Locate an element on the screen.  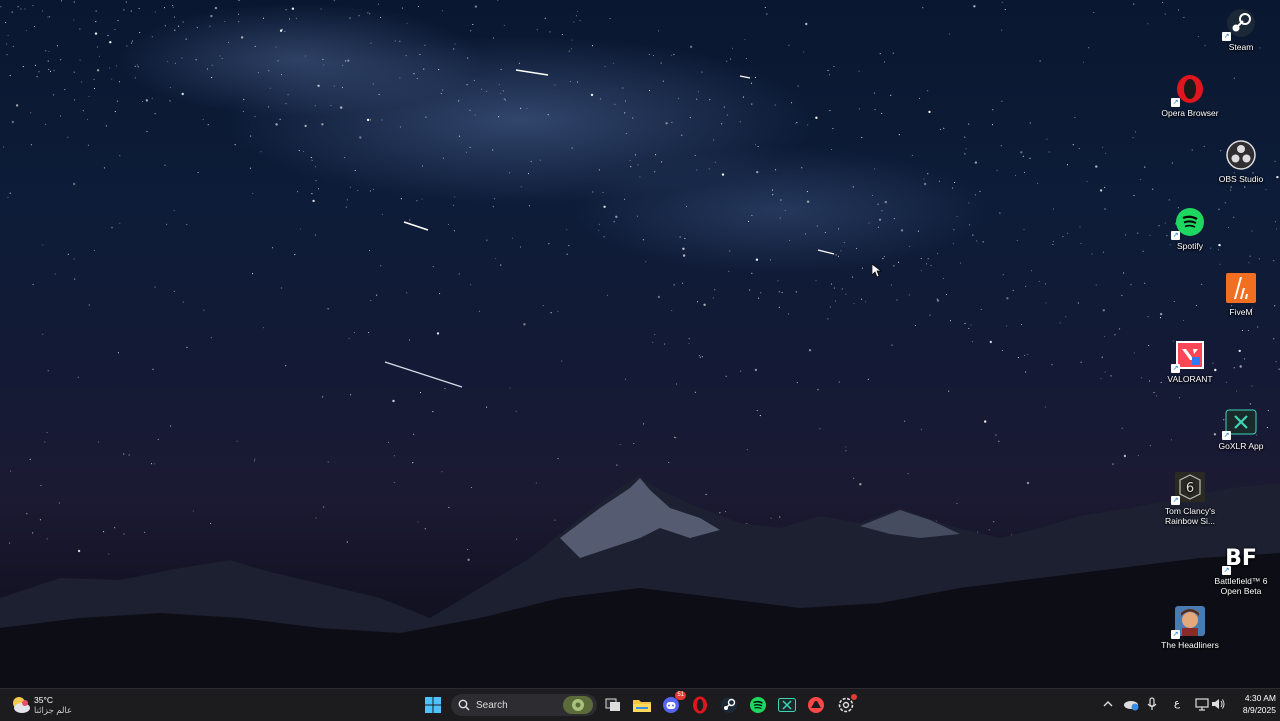
onedrive-sync-icon is located at coordinates (1131, 706).